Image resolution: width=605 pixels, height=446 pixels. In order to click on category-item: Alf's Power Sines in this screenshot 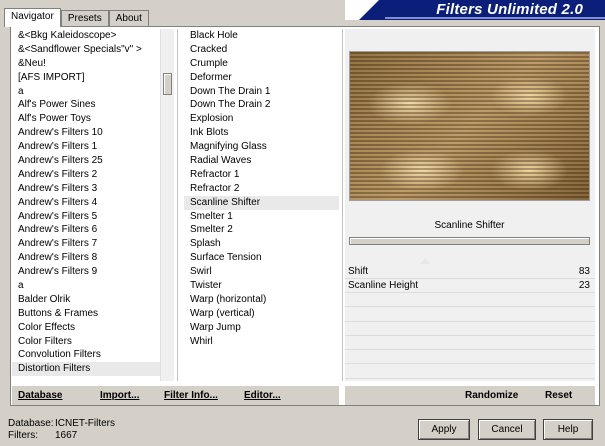, I will do `click(86, 105)`.